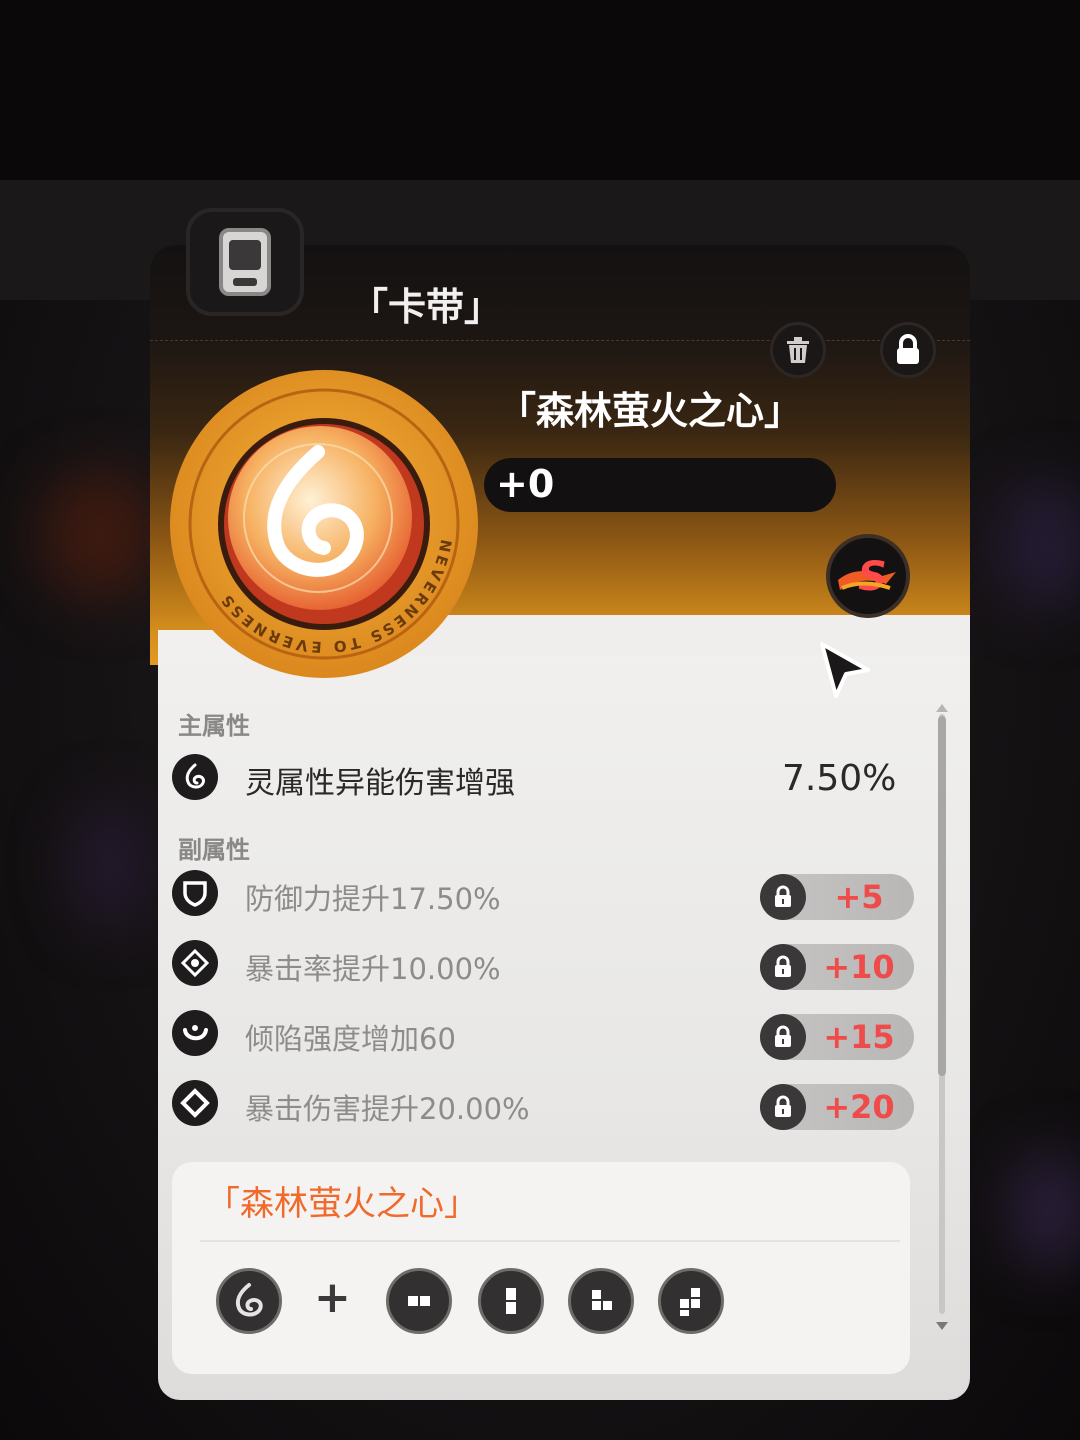  Describe the element at coordinates (942, 708) in the screenshot. I see `scroll-up-icon` at that location.